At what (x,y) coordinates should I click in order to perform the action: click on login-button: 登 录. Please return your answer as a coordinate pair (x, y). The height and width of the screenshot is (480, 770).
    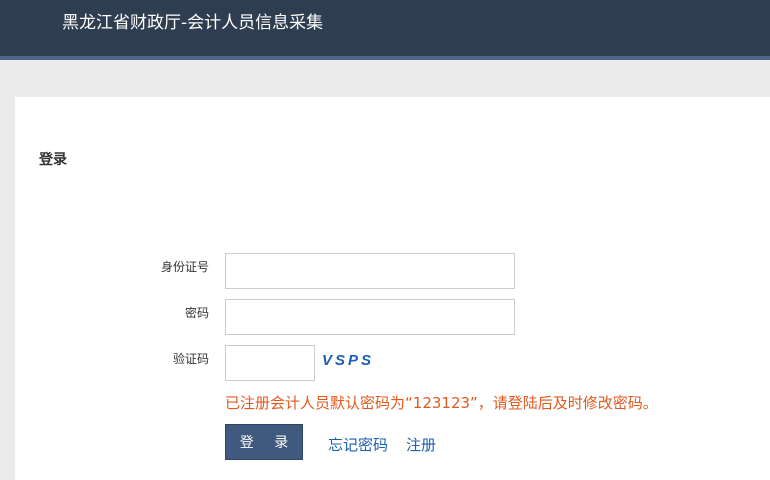
    Looking at the image, I should click on (264, 442).